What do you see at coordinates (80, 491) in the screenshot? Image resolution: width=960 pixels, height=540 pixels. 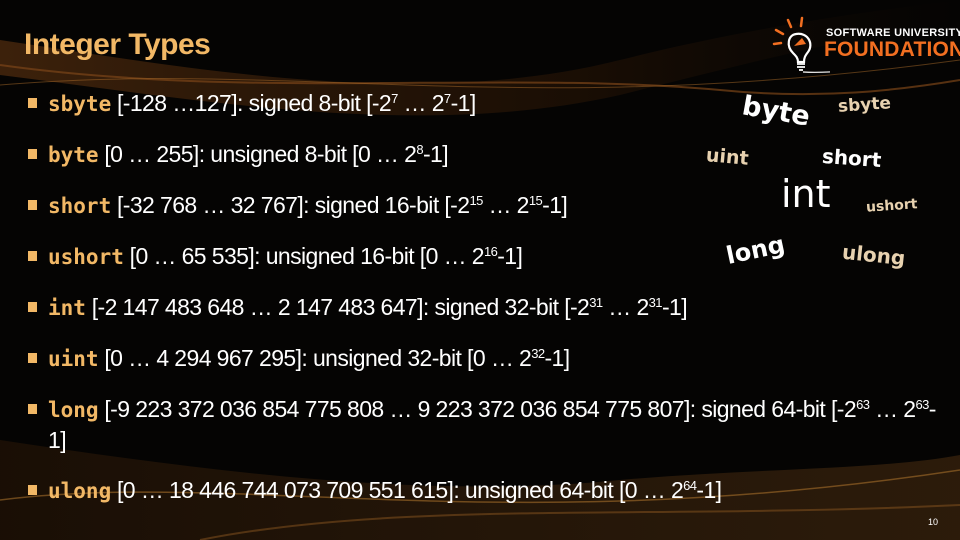 I see `keyword: ulong` at bounding box center [80, 491].